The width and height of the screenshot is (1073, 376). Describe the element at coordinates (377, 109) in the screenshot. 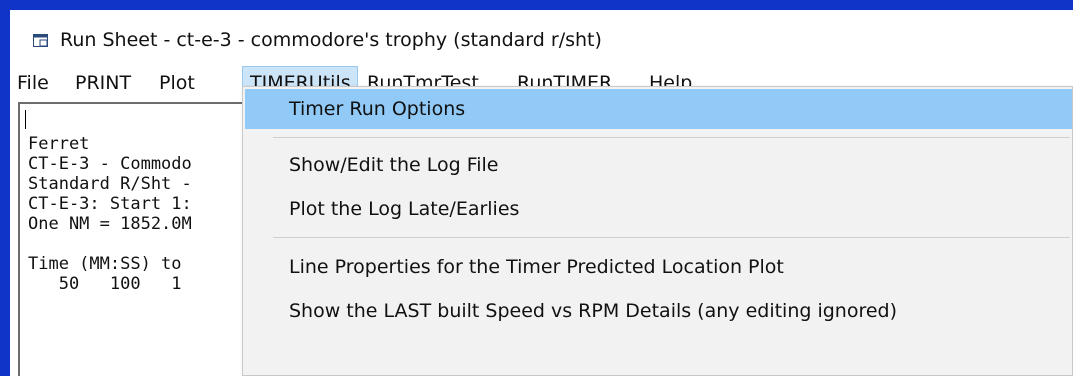

I see `menu-item-label: Timer Run Options` at that location.